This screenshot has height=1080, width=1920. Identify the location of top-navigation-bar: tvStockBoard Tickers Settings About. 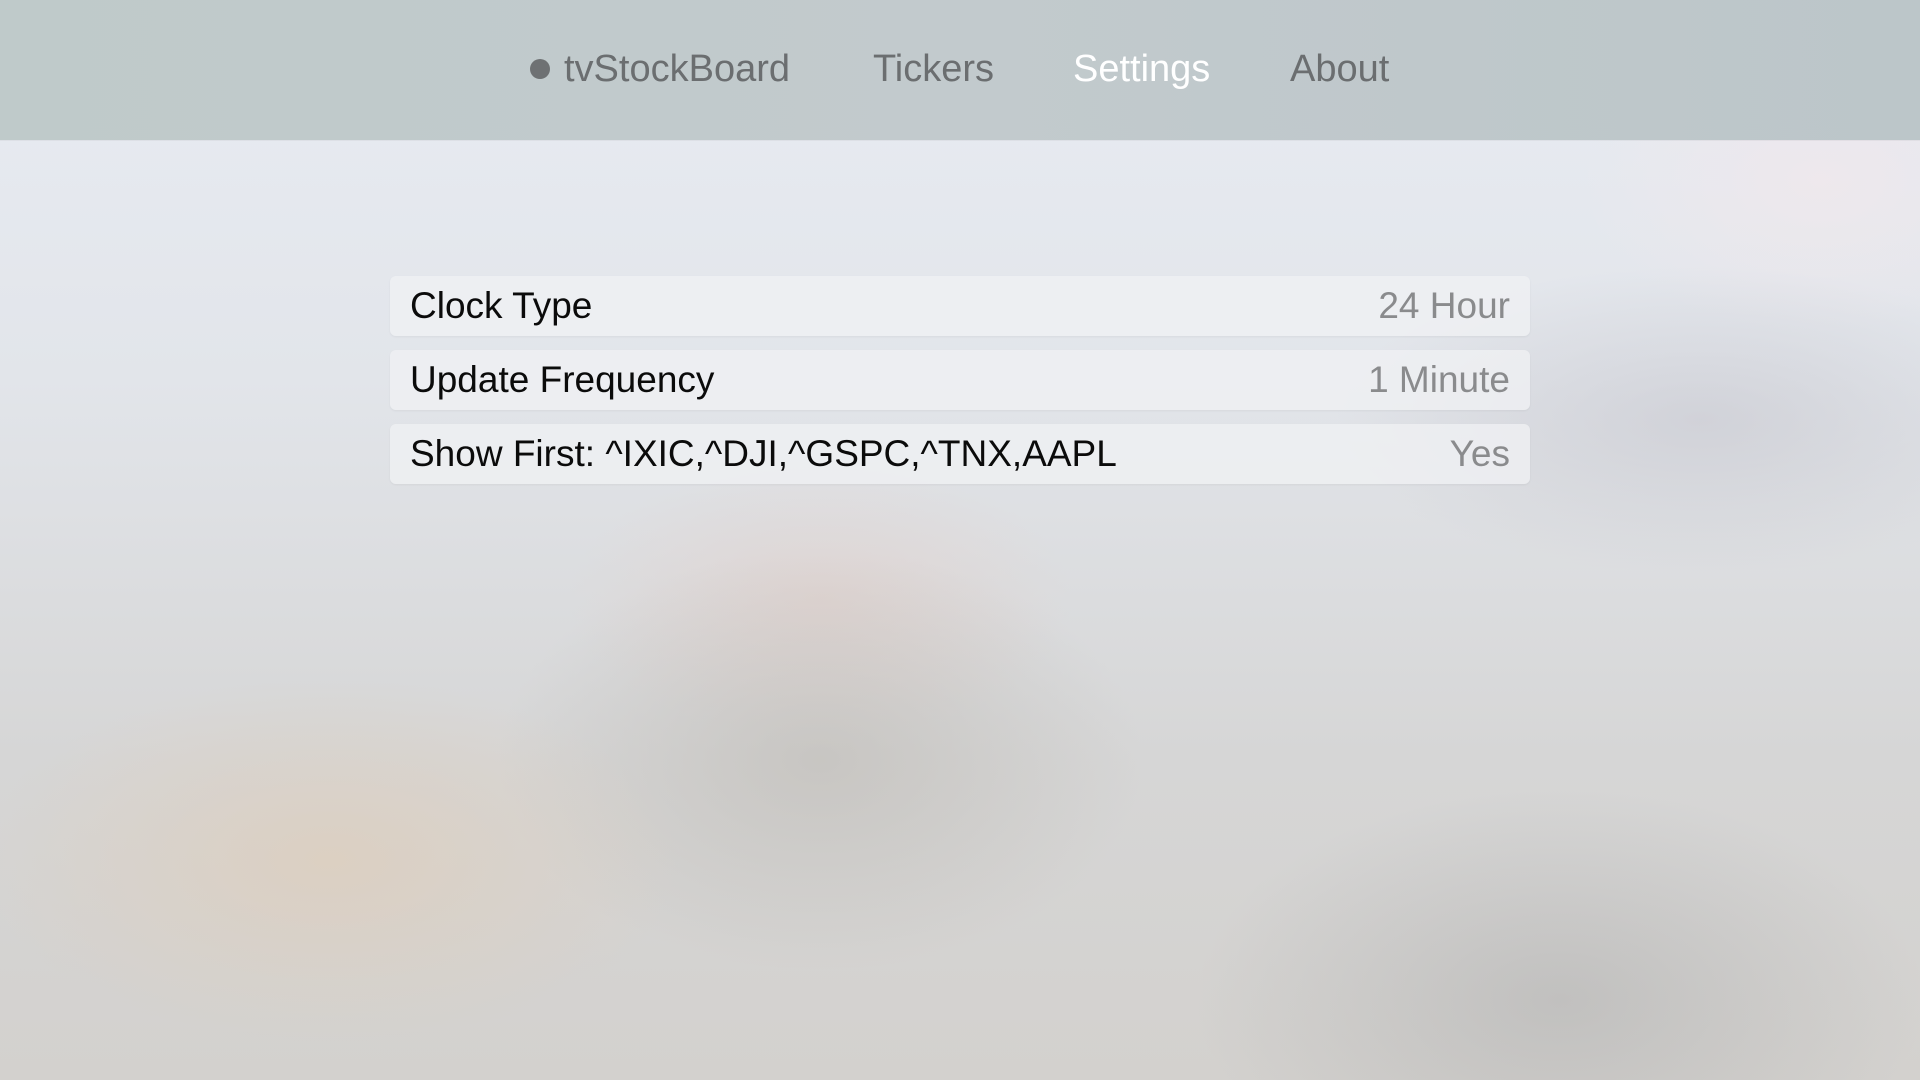
(960, 70).